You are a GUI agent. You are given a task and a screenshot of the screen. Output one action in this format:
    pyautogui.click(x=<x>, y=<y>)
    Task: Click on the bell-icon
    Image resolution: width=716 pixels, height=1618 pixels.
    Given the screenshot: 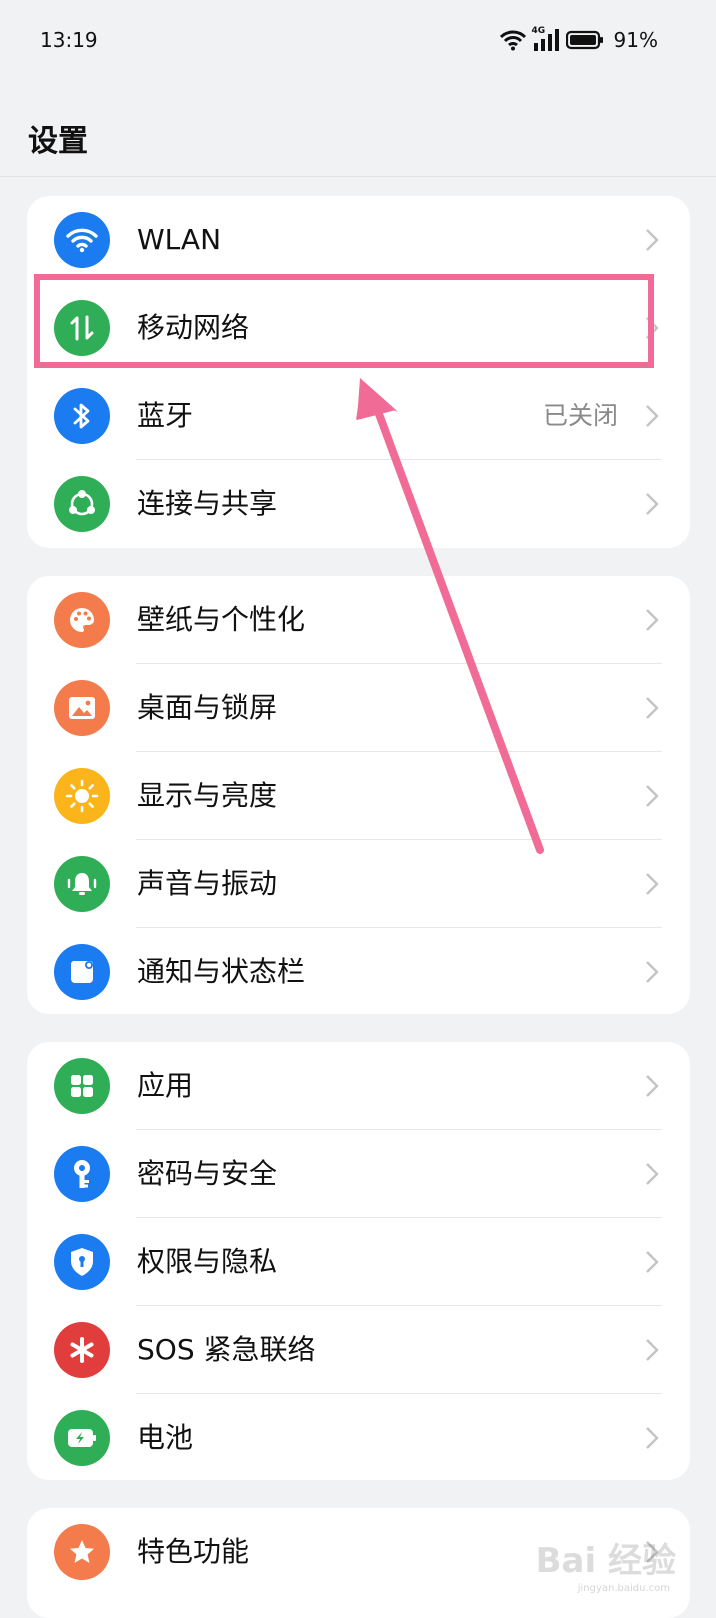 What is the action you would take?
    pyautogui.click(x=82, y=884)
    